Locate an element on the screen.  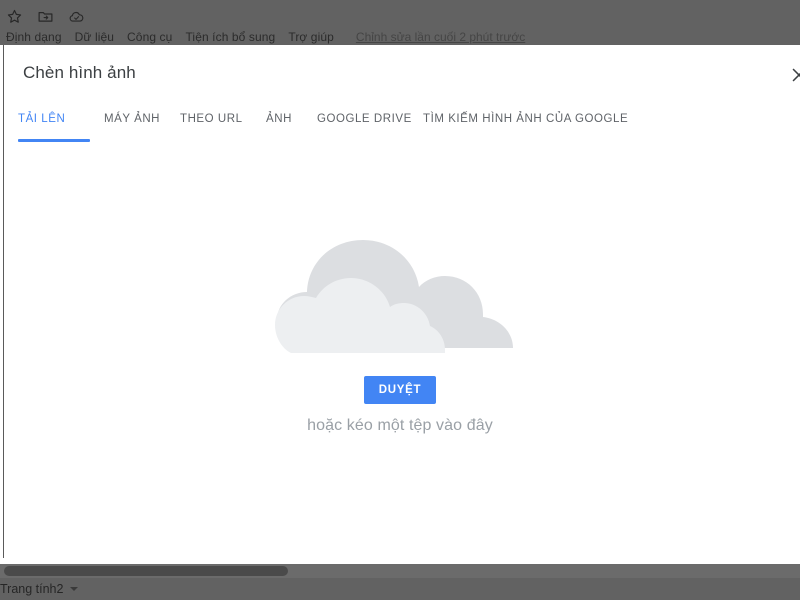
horizontal-scrollbar is located at coordinates (400, 571).